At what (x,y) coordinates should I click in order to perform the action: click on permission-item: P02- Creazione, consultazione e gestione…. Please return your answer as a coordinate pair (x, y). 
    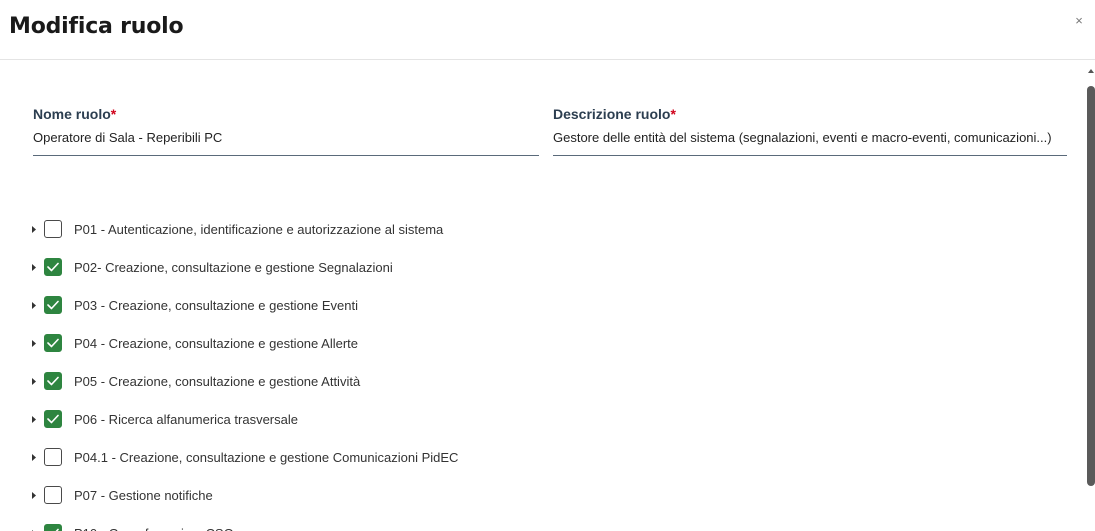
    Looking at the image, I should click on (550, 267).